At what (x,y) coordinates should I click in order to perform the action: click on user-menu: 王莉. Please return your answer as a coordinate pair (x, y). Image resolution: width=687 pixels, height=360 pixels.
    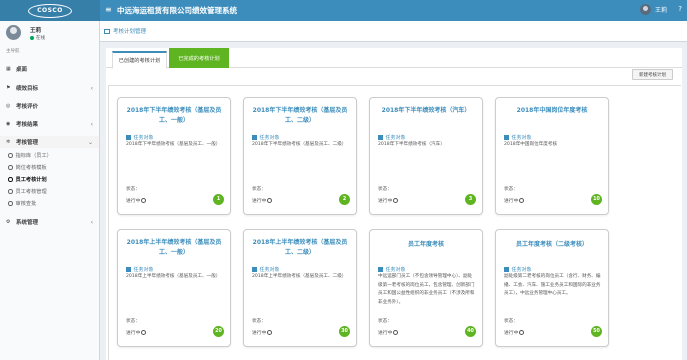
    Looking at the image, I should click on (653, 9).